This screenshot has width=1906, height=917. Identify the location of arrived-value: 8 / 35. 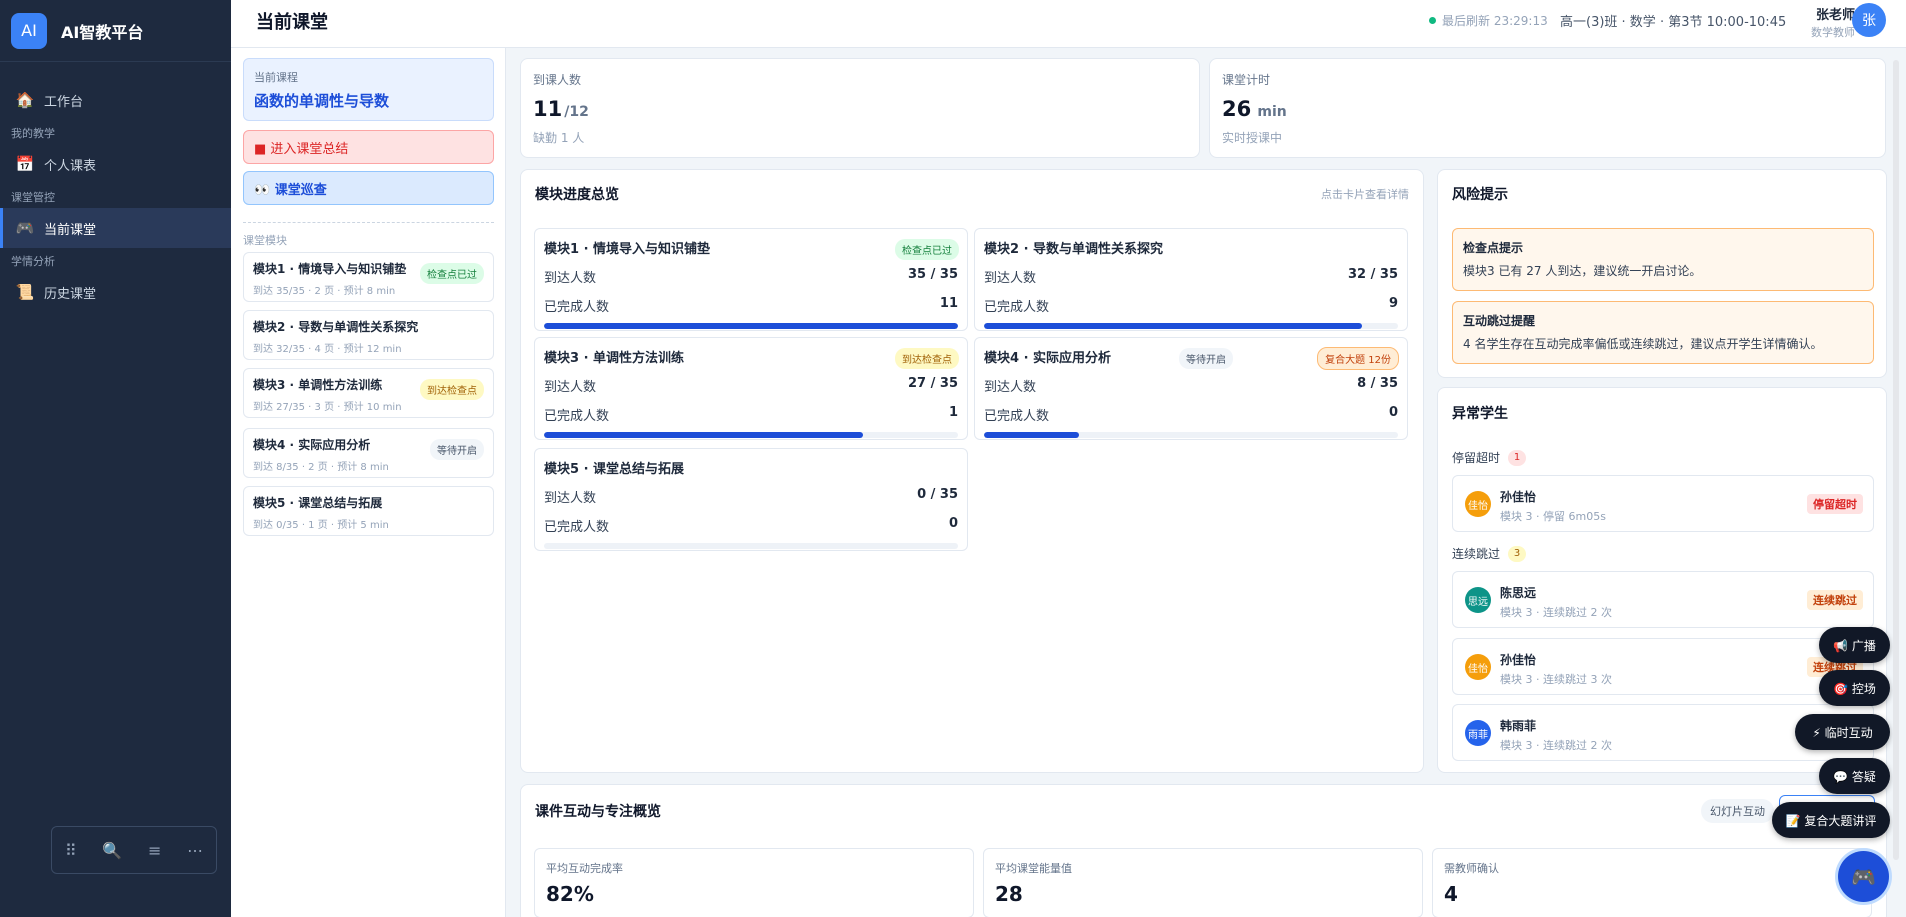
(1377, 383).